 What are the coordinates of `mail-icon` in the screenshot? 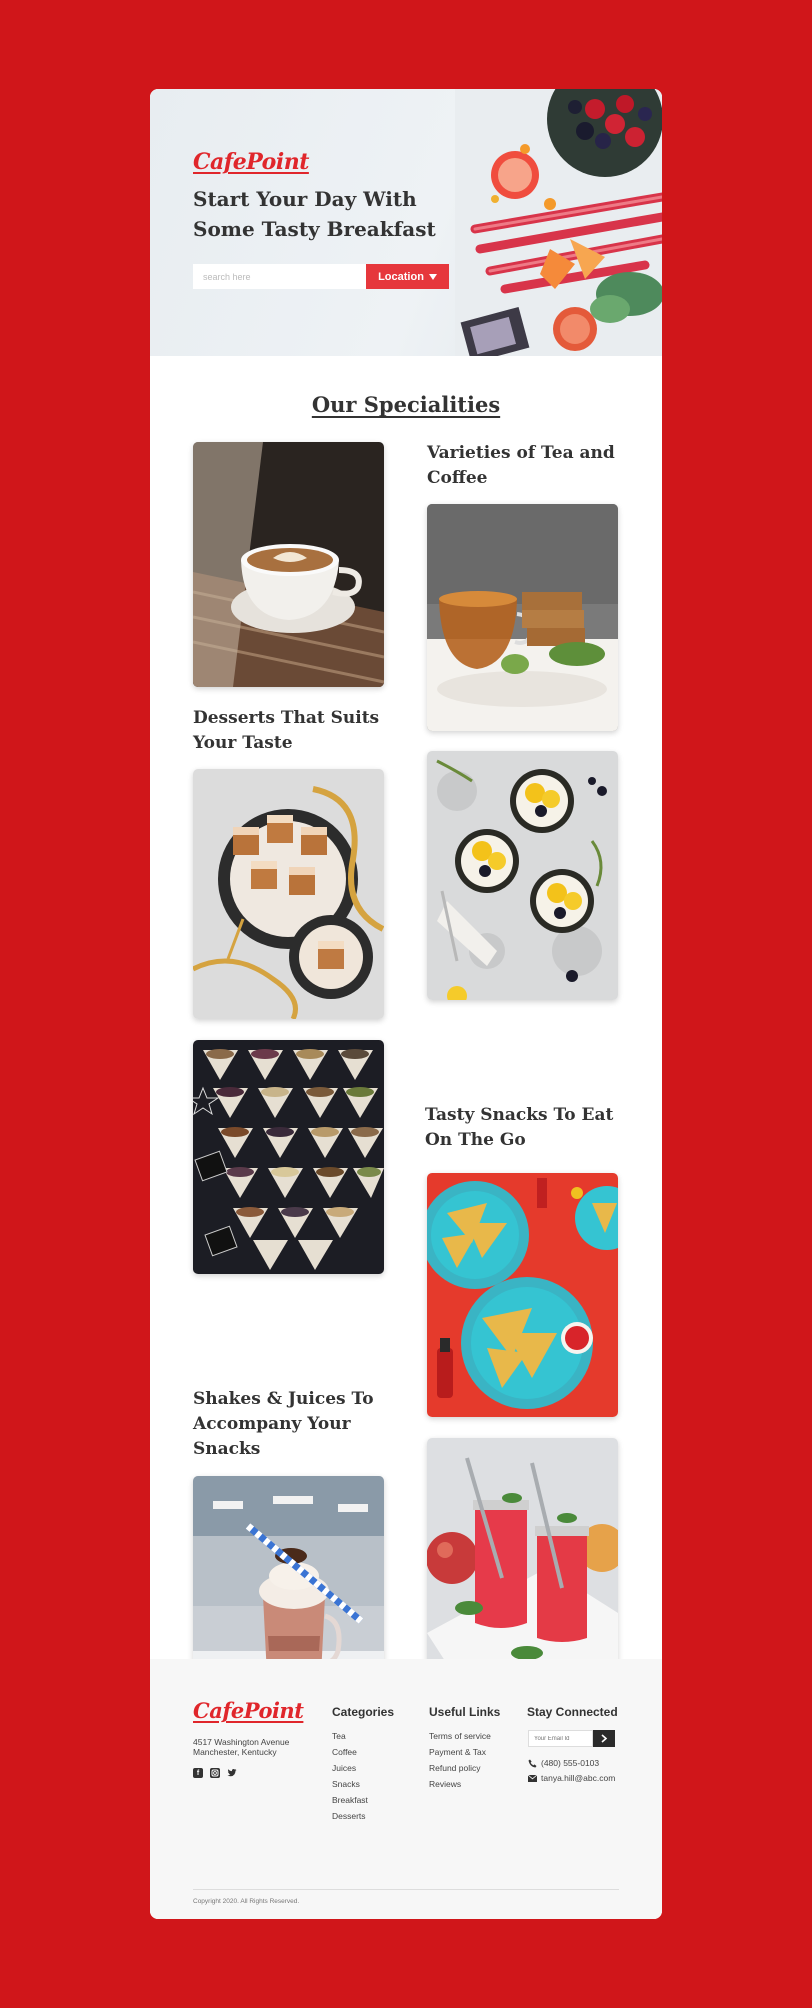 It's located at (532, 1778).